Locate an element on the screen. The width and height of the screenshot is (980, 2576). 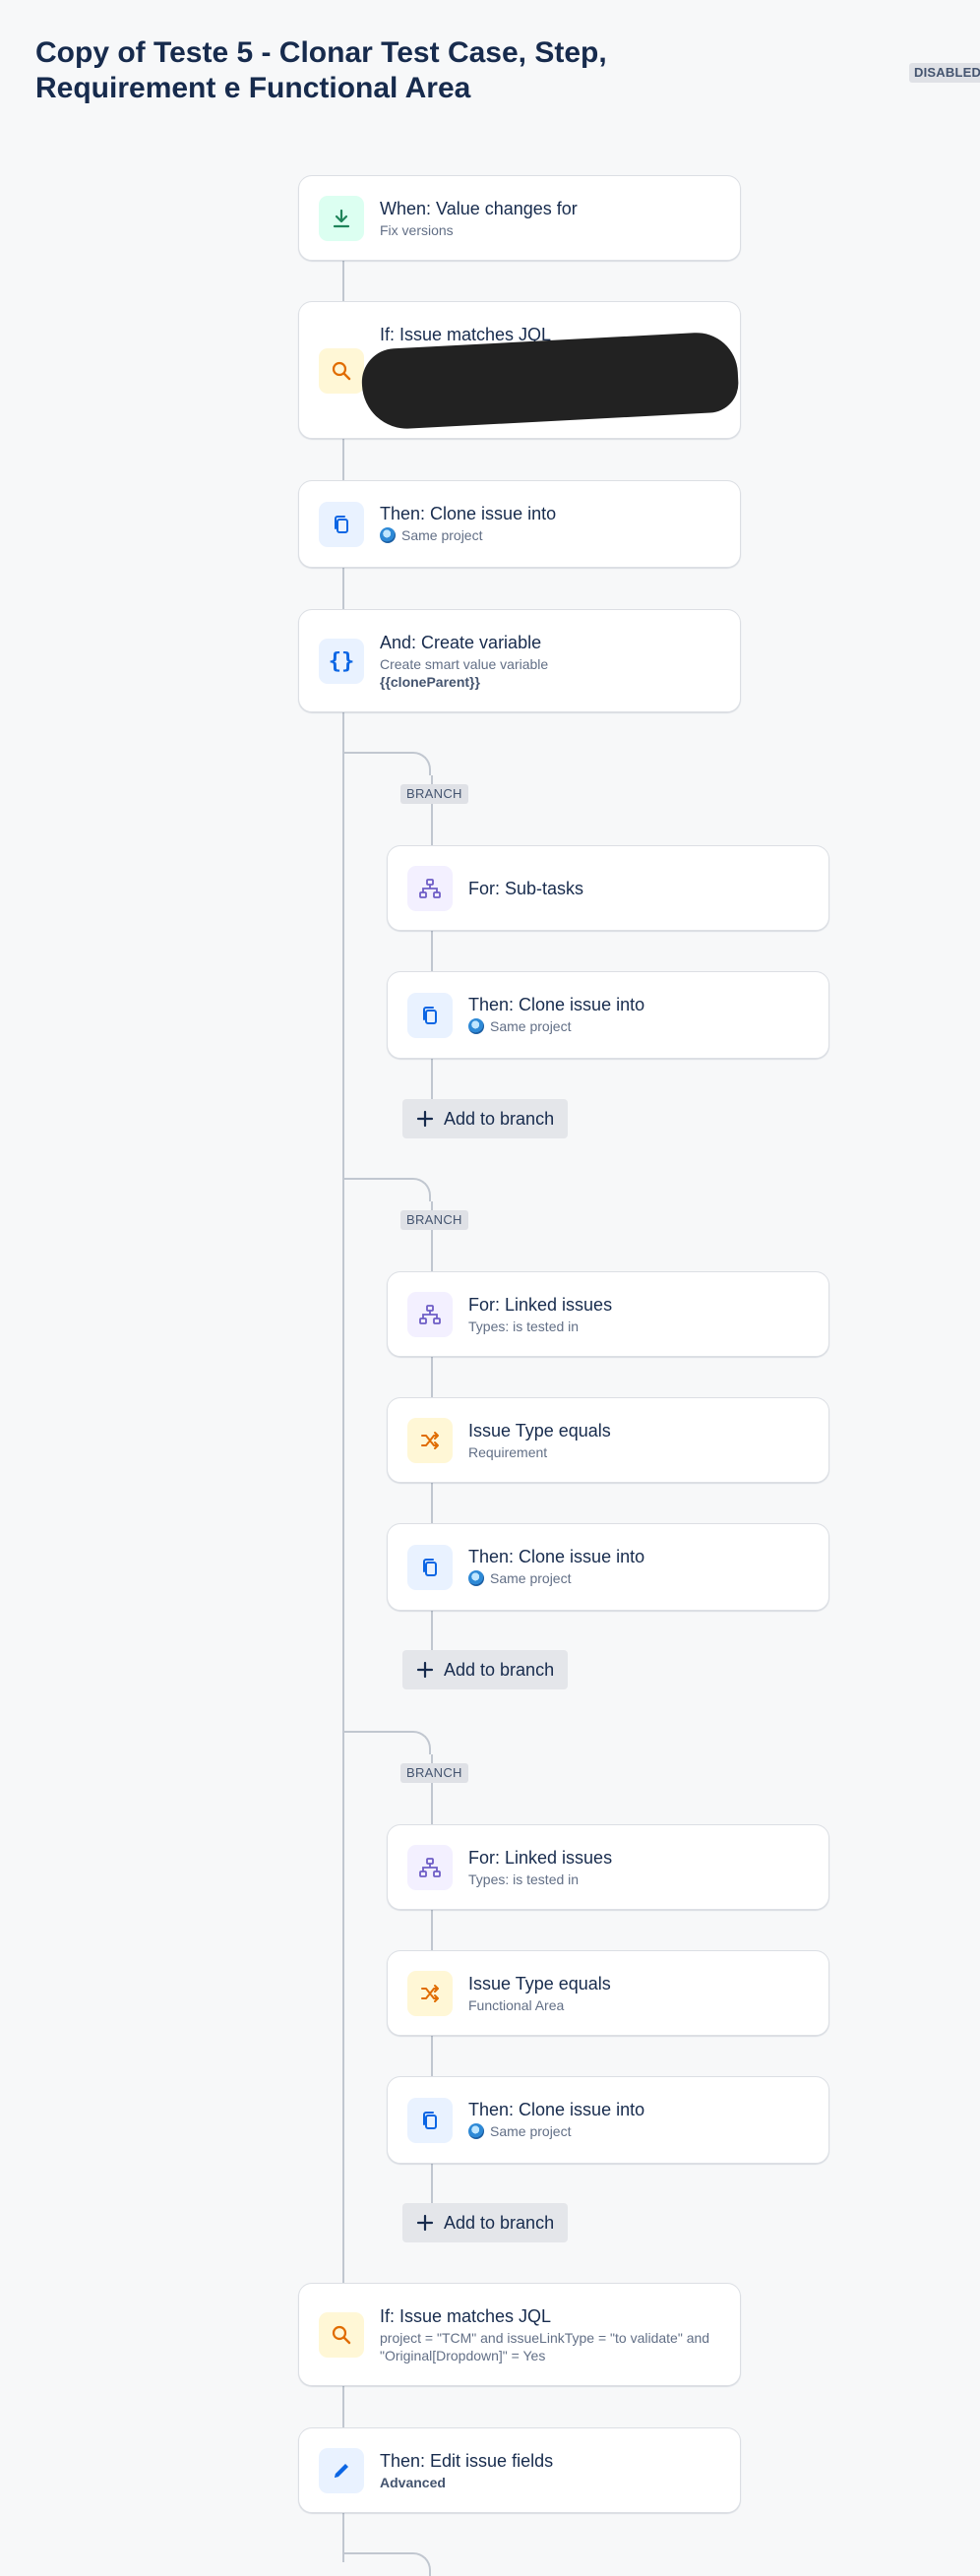
issue-type-subtitle: Functional Area is located at coordinates (516, 2005).